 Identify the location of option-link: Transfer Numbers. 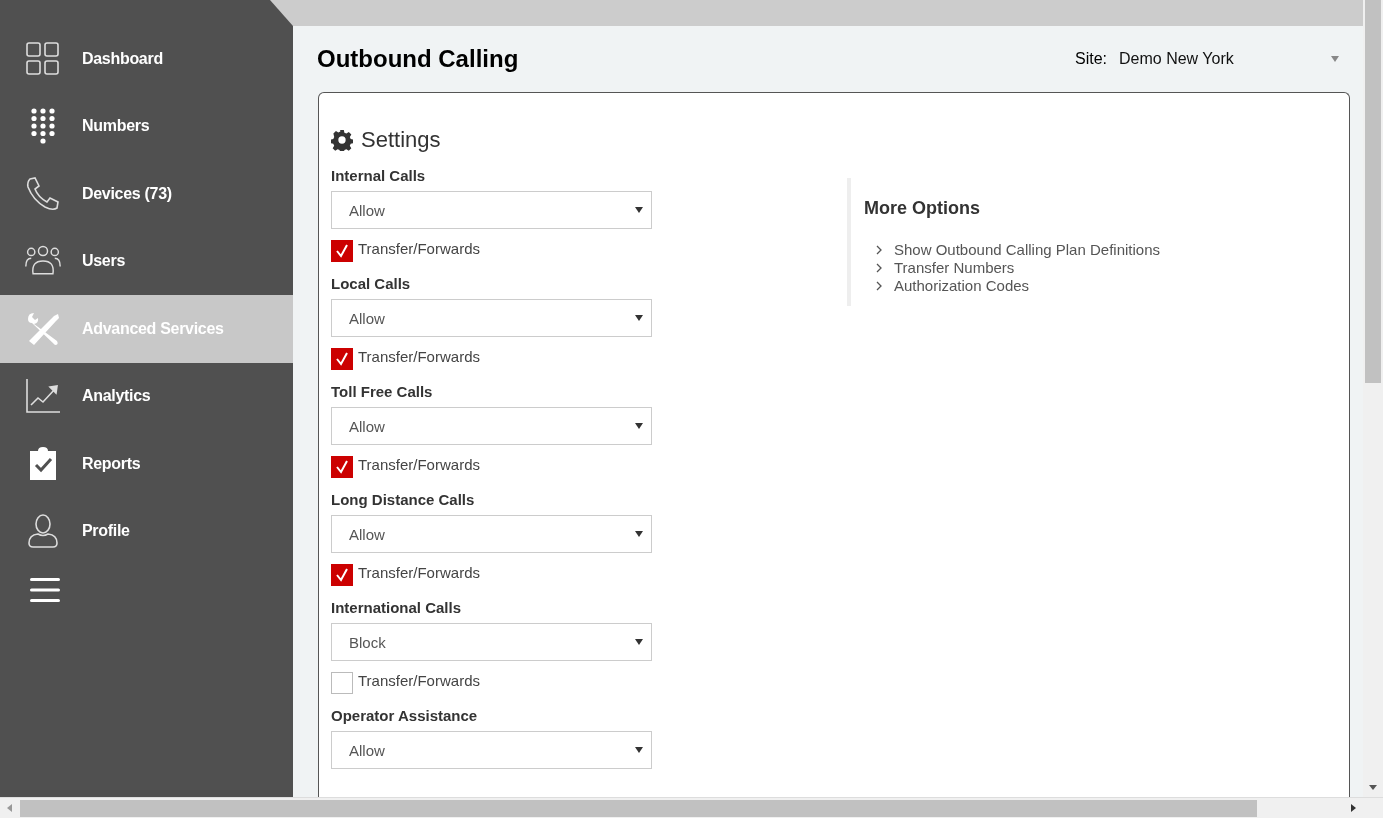
(954, 268).